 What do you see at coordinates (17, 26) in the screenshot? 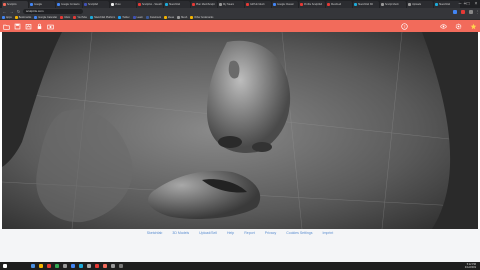
I see `save-icon` at bounding box center [17, 26].